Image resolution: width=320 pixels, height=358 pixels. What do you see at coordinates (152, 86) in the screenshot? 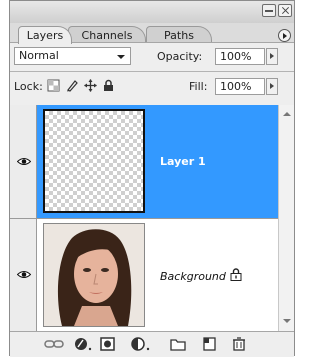
I see `lock-fill-row: Lock: Fill: 100%` at bounding box center [152, 86].